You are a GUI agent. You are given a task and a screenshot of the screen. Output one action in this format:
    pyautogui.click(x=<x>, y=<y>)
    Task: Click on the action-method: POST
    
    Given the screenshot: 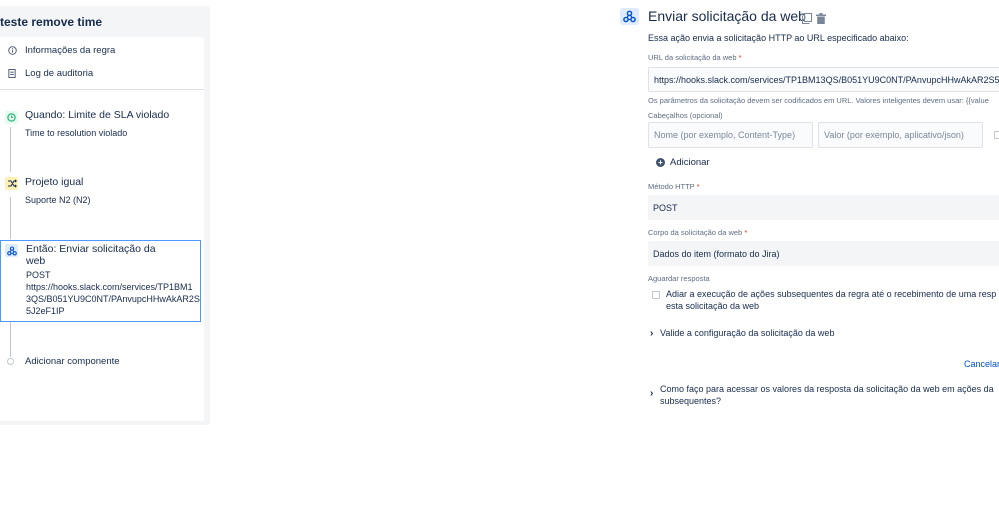 What is the action you would take?
    pyautogui.click(x=38, y=275)
    